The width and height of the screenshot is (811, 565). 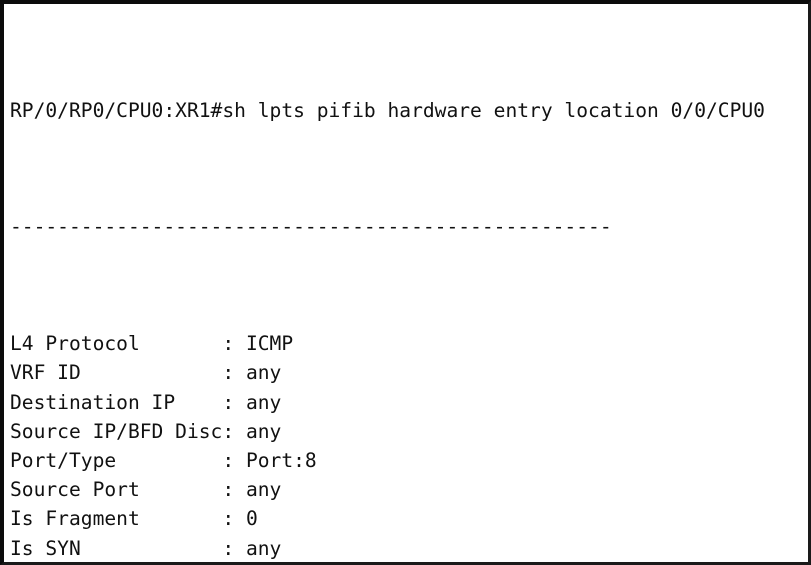 I want to click on entry-field-row: Port/Type : Port:8, so click(x=409, y=460).